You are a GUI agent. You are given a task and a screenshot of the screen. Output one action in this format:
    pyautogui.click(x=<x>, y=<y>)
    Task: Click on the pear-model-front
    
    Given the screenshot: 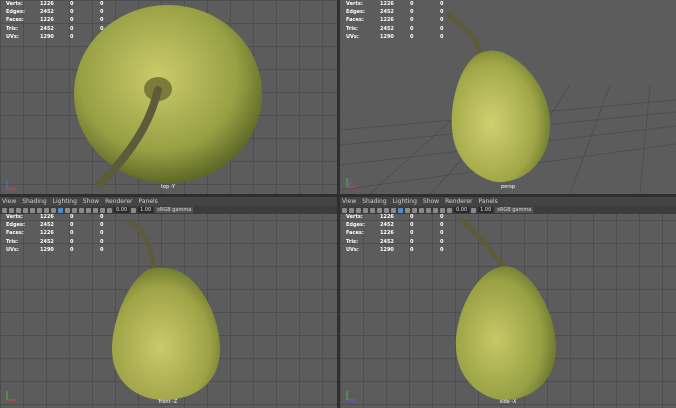 What is the action you would take?
    pyautogui.click(x=168, y=311)
    